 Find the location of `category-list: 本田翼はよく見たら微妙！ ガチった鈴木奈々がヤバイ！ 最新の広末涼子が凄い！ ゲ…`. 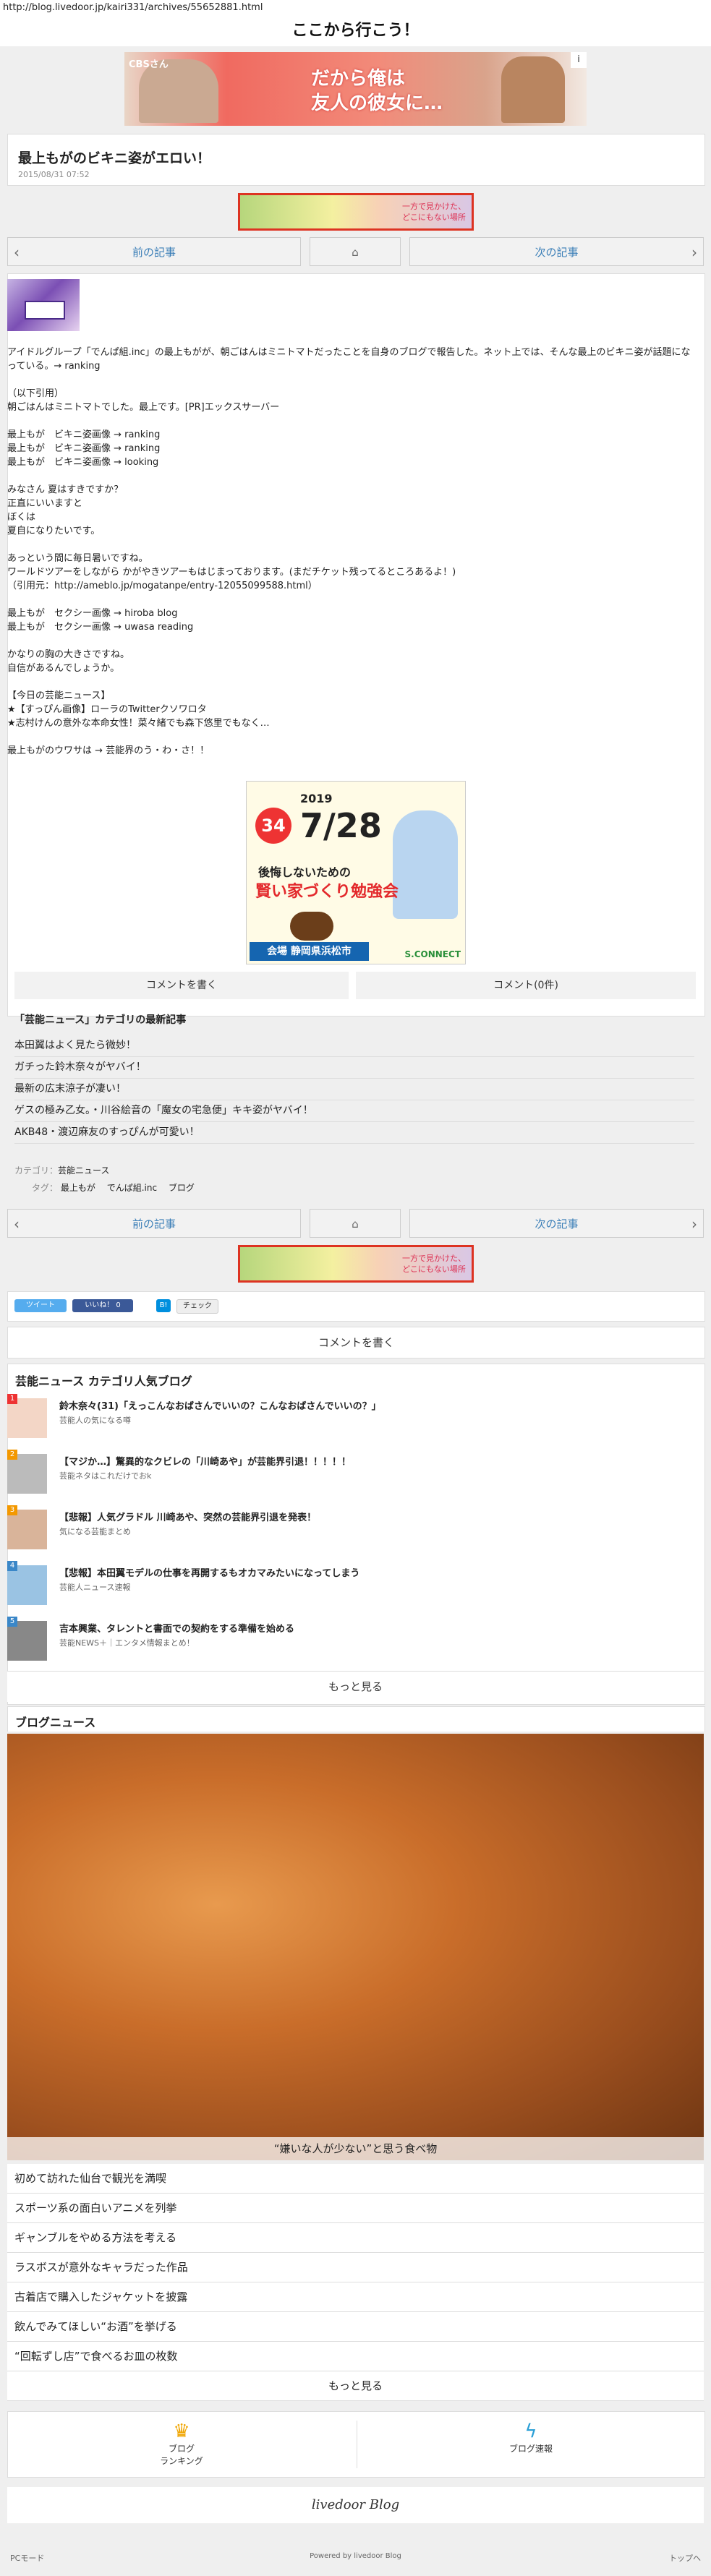

category-list: 本田翼はよく見たら微妙！ ガチった鈴木奈々がヤバイ！ 最新の広末涼子が凄い！ ゲ… is located at coordinates (354, 1089).